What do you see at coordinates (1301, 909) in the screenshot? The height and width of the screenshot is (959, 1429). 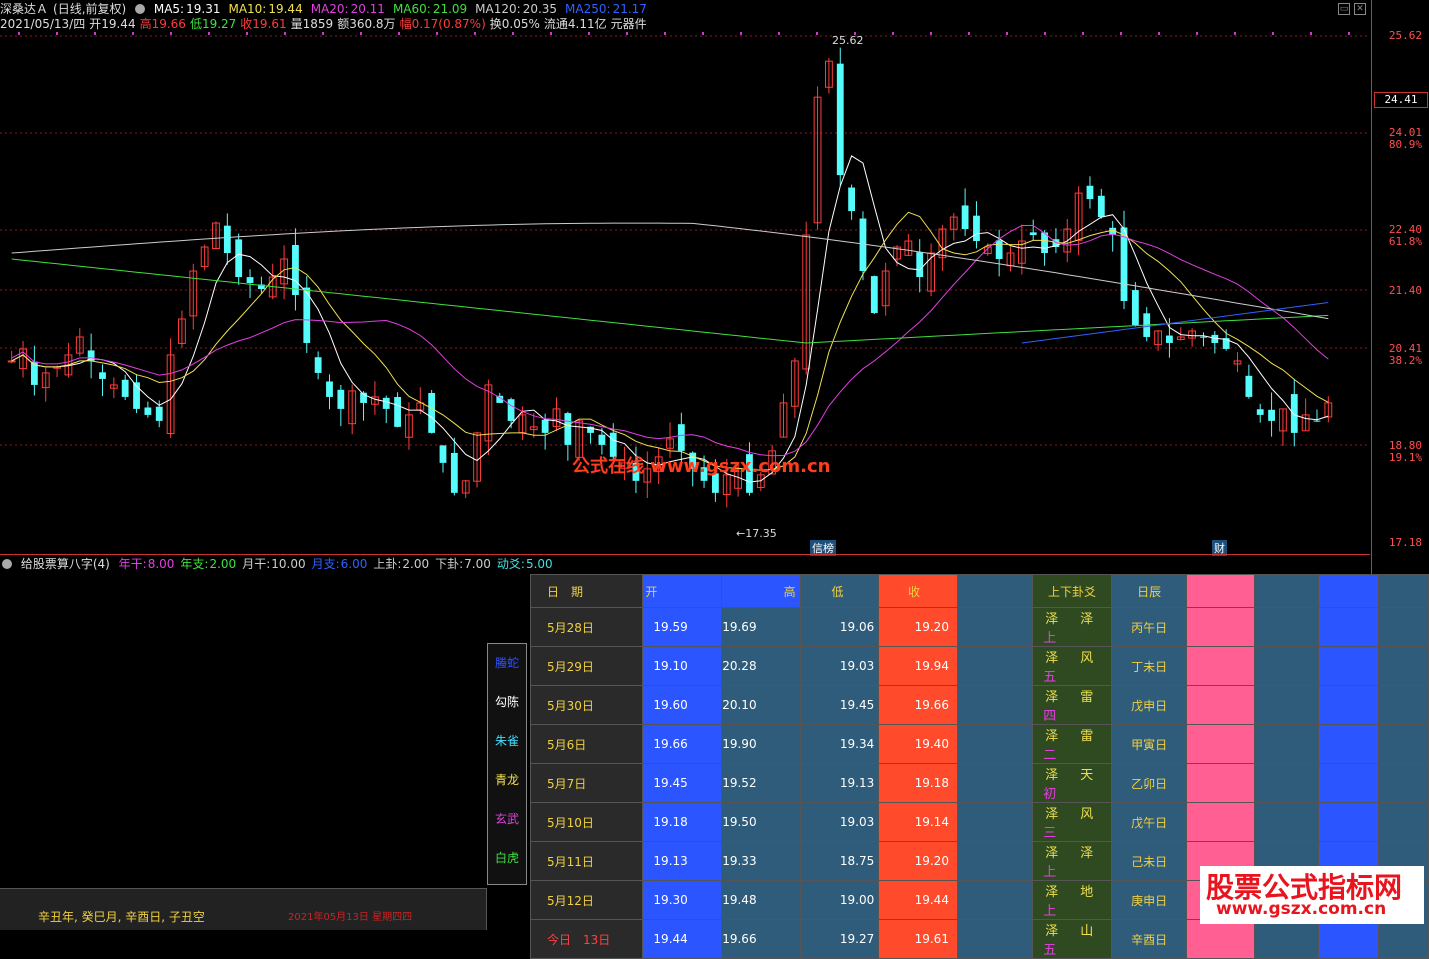 I see `brand-url: www.gszx.com.cn` at bounding box center [1301, 909].